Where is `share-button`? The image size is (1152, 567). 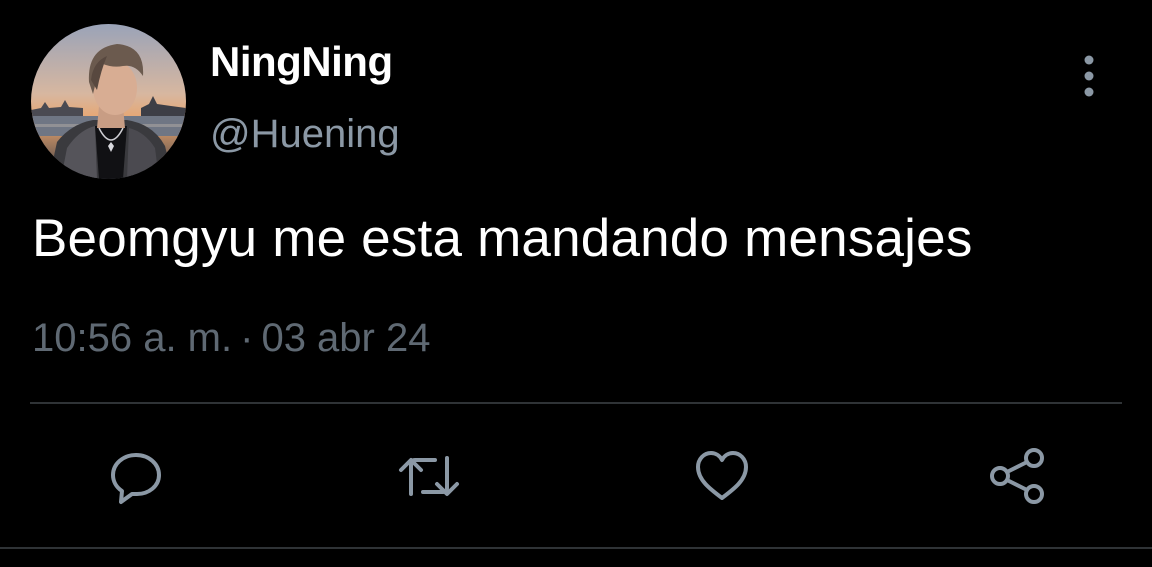 share-button is located at coordinates (1018, 476).